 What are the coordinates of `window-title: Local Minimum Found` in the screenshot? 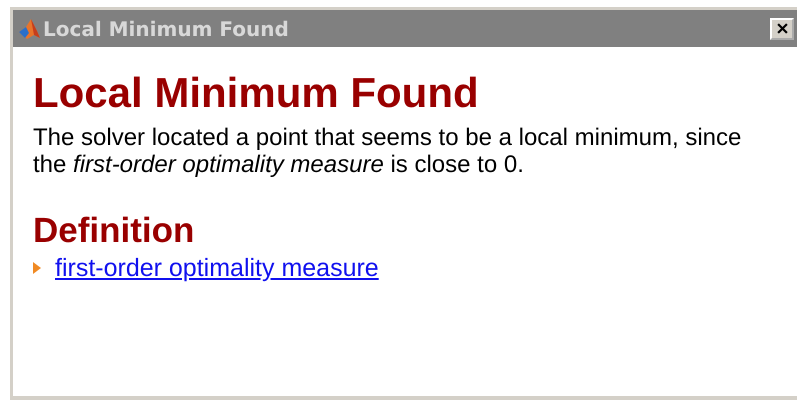 It's located at (166, 28).